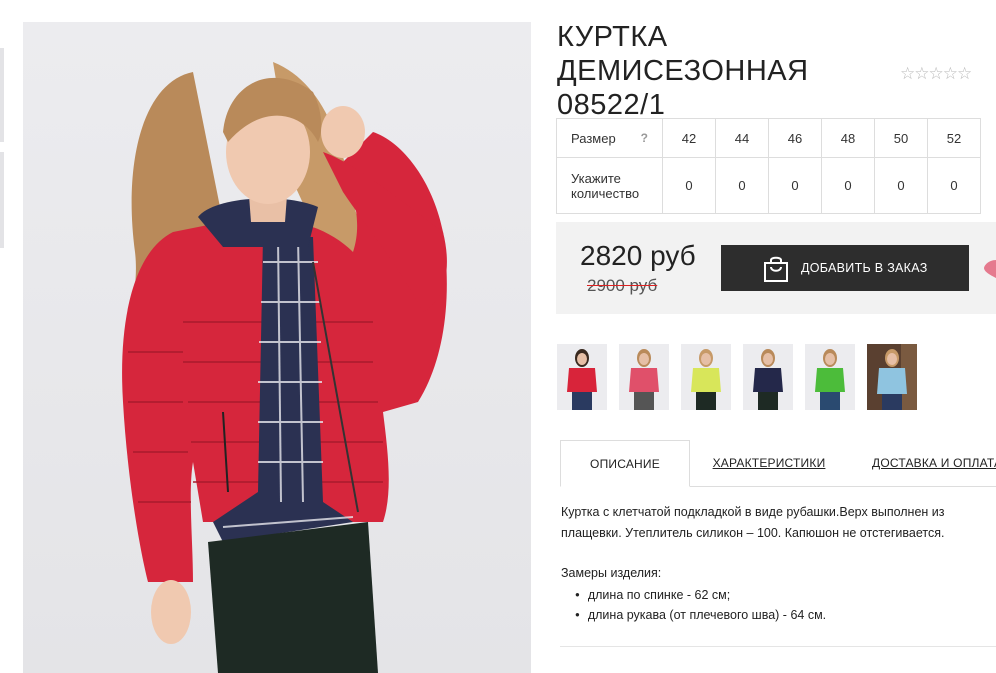 Image resolution: width=996 pixels, height=673 pixels. I want to click on size-cell: 42, so click(689, 138).